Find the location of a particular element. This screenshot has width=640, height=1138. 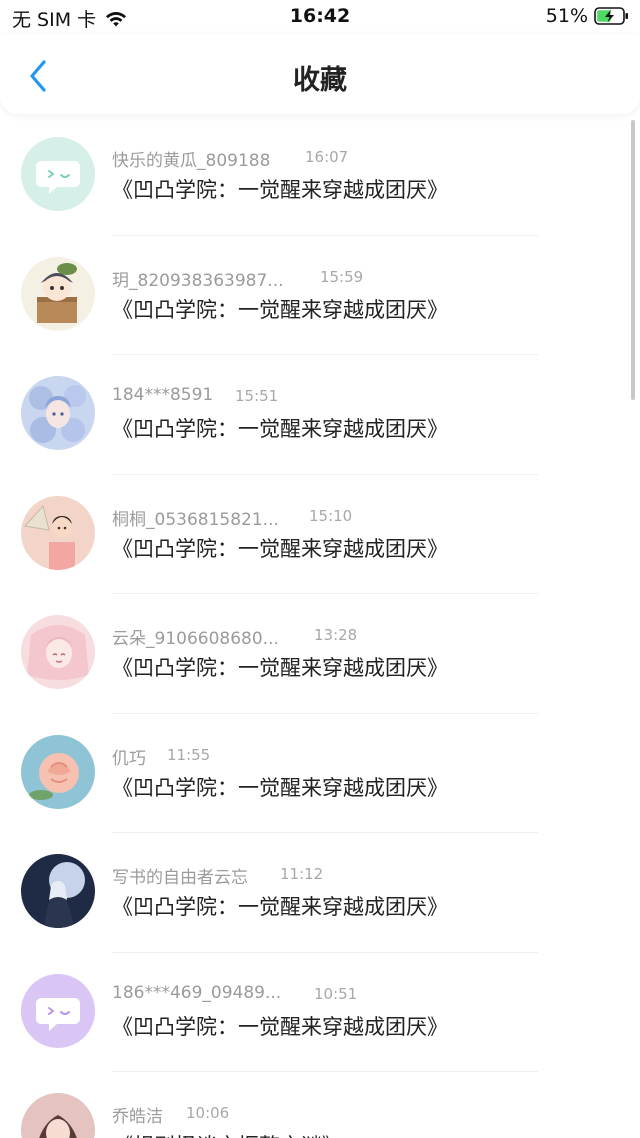

list-item: 桐桐_0536815821... 15:10 《凹凸学院：一觉醒来穿越成团厌》 is located at coordinates (320, 534).